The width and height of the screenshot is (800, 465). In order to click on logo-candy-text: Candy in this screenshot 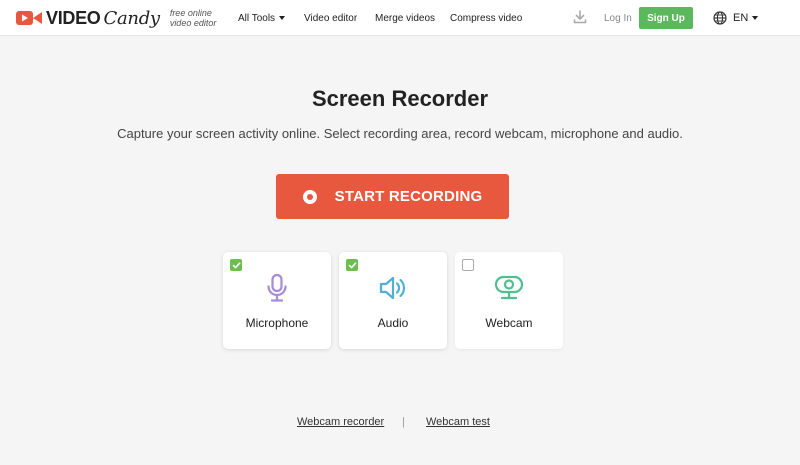, I will do `click(132, 18)`.